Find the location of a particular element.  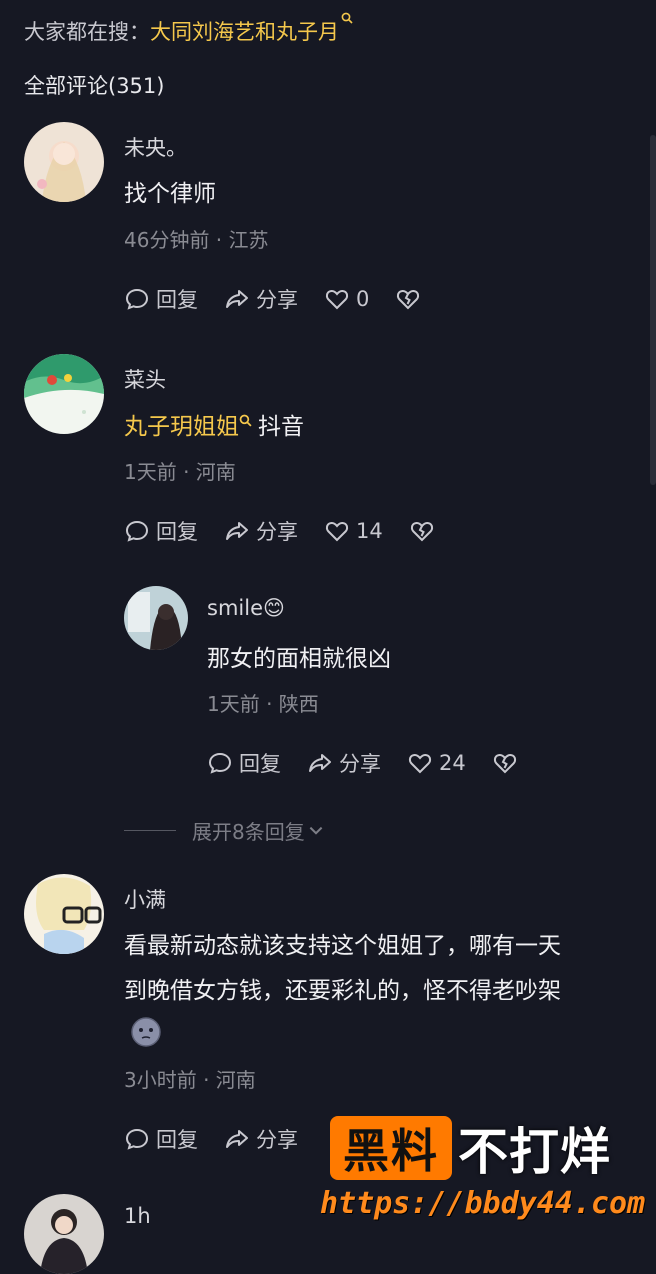

like-count: 24 is located at coordinates (452, 763).